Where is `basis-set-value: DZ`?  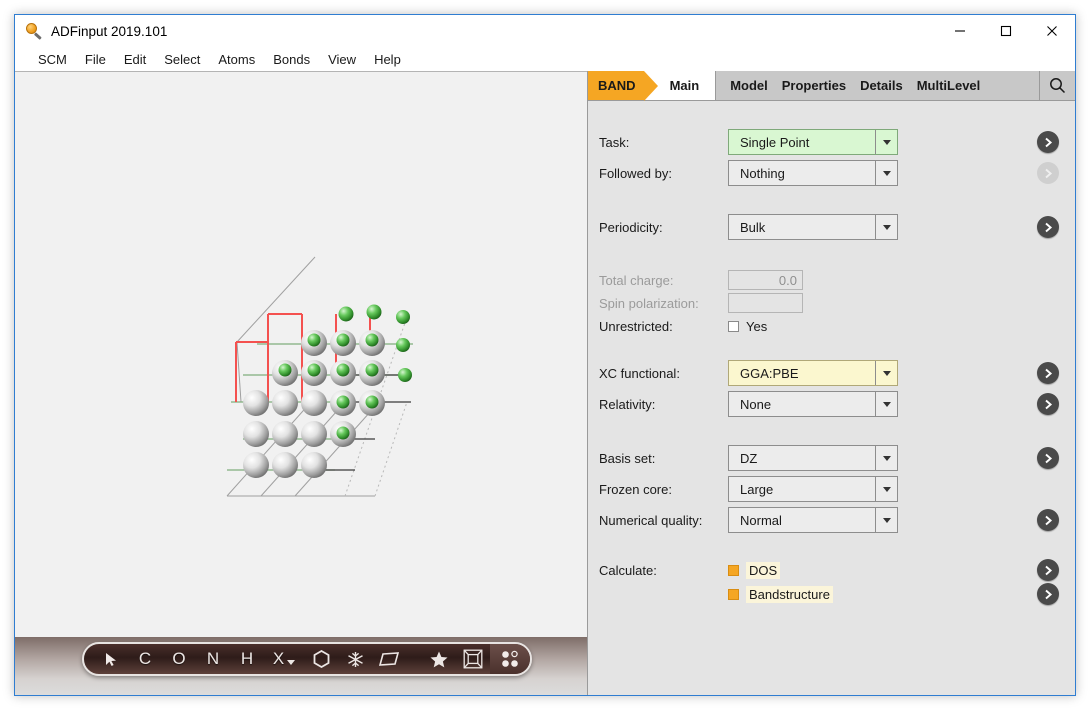 basis-set-value: DZ is located at coordinates (749, 458).